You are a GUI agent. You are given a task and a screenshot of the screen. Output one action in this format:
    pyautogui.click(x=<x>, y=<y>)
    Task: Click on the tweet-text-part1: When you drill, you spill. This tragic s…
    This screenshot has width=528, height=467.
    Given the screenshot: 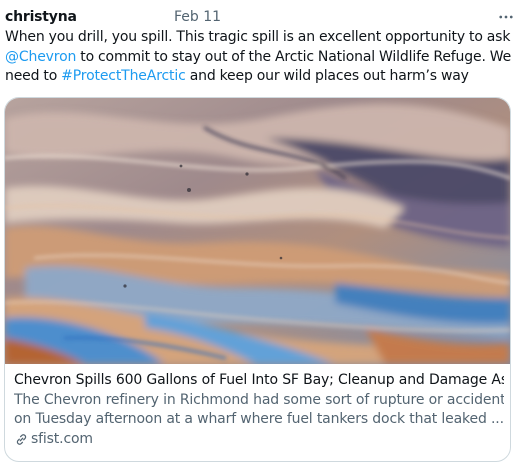 What is the action you would take?
    pyautogui.click(x=258, y=37)
    